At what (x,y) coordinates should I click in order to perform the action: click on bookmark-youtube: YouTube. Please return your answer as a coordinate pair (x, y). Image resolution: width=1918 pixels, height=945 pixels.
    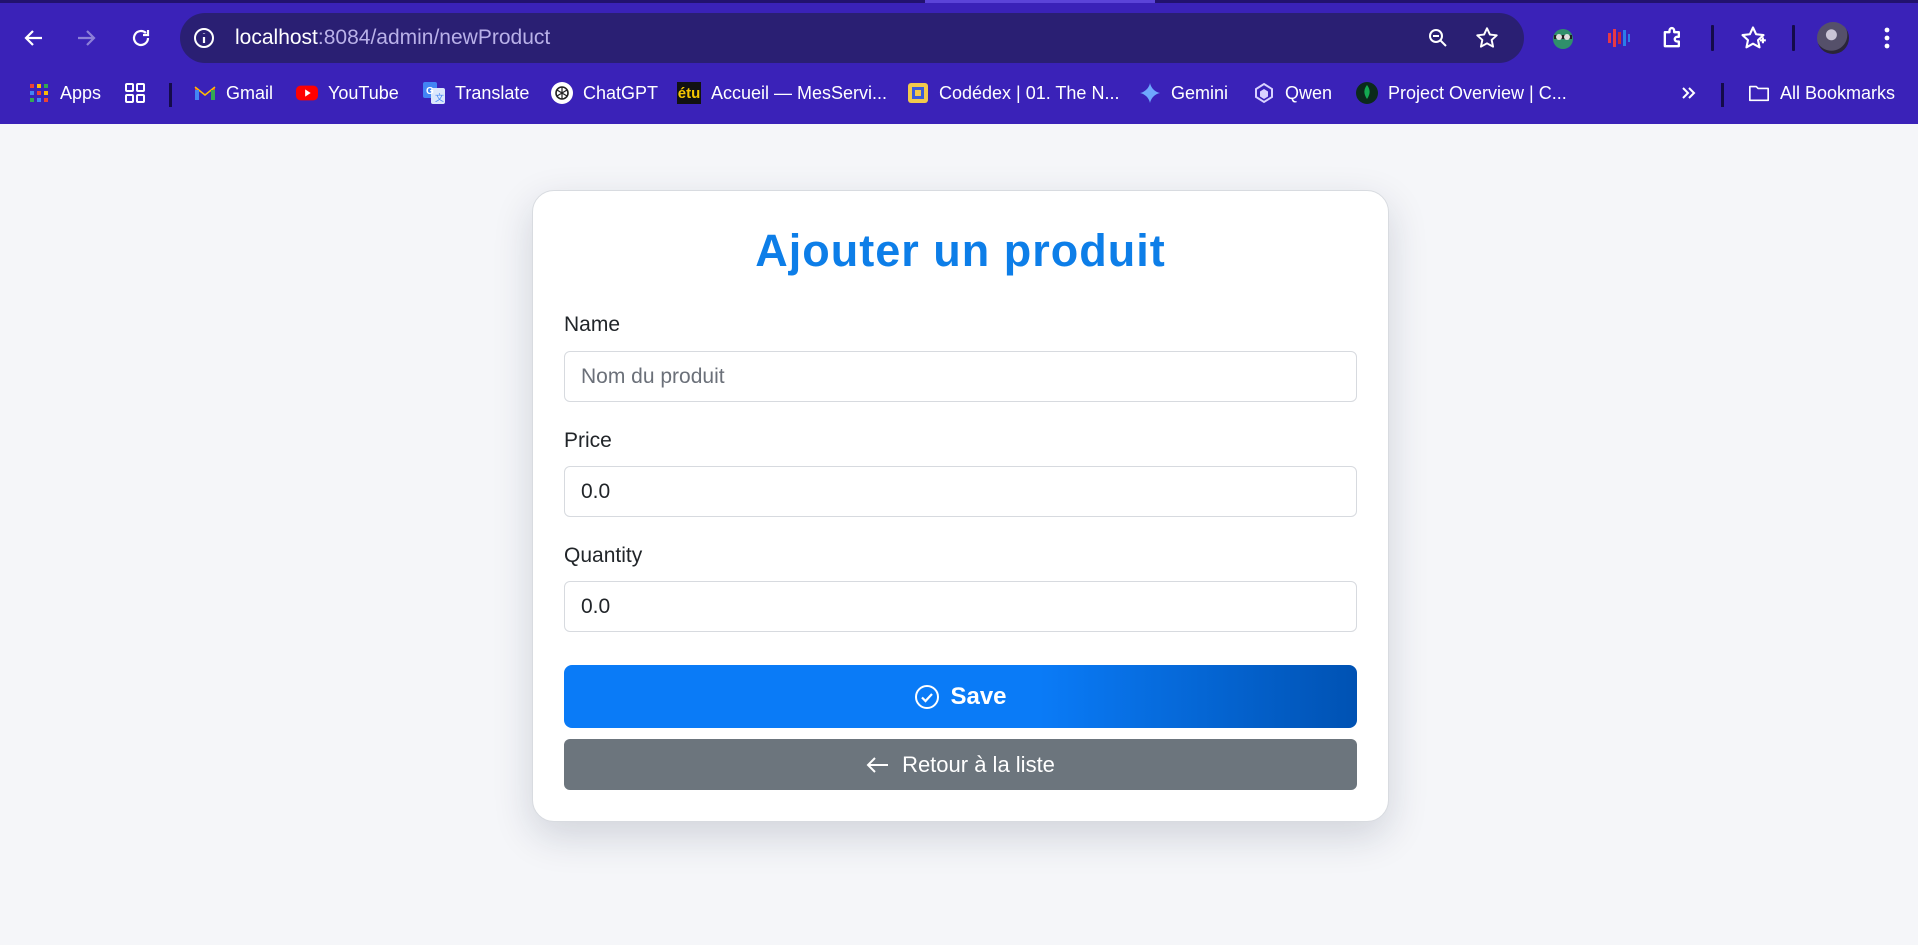
    Looking at the image, I should click on (347, 93).